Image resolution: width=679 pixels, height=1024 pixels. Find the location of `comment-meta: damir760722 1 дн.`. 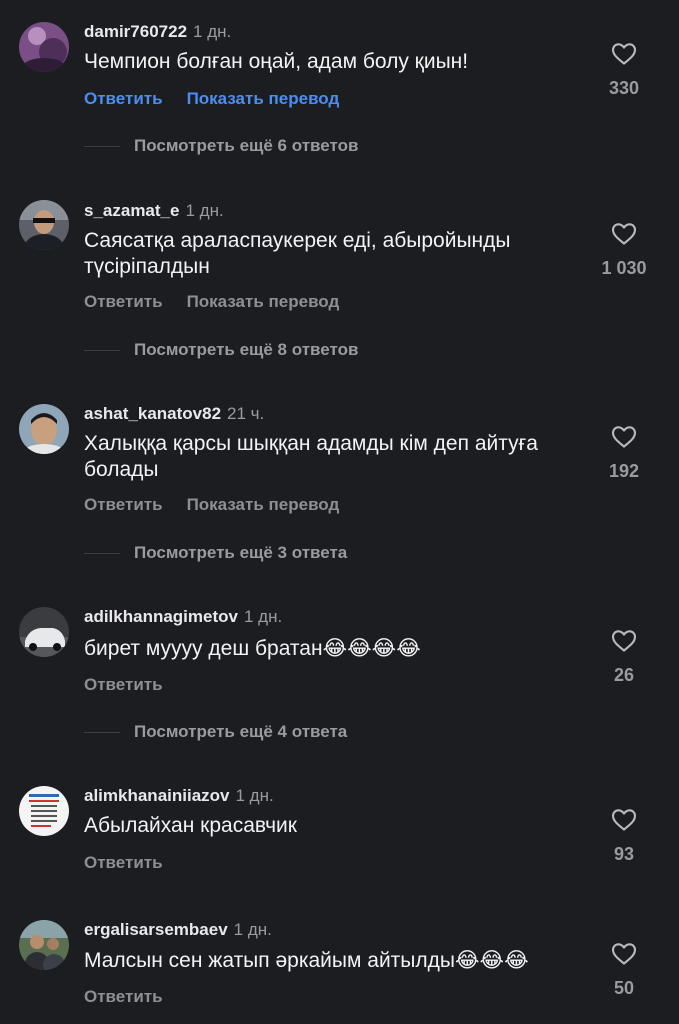

comment-meta: damir760722 1 дн. is located at coordinates (157, 32).